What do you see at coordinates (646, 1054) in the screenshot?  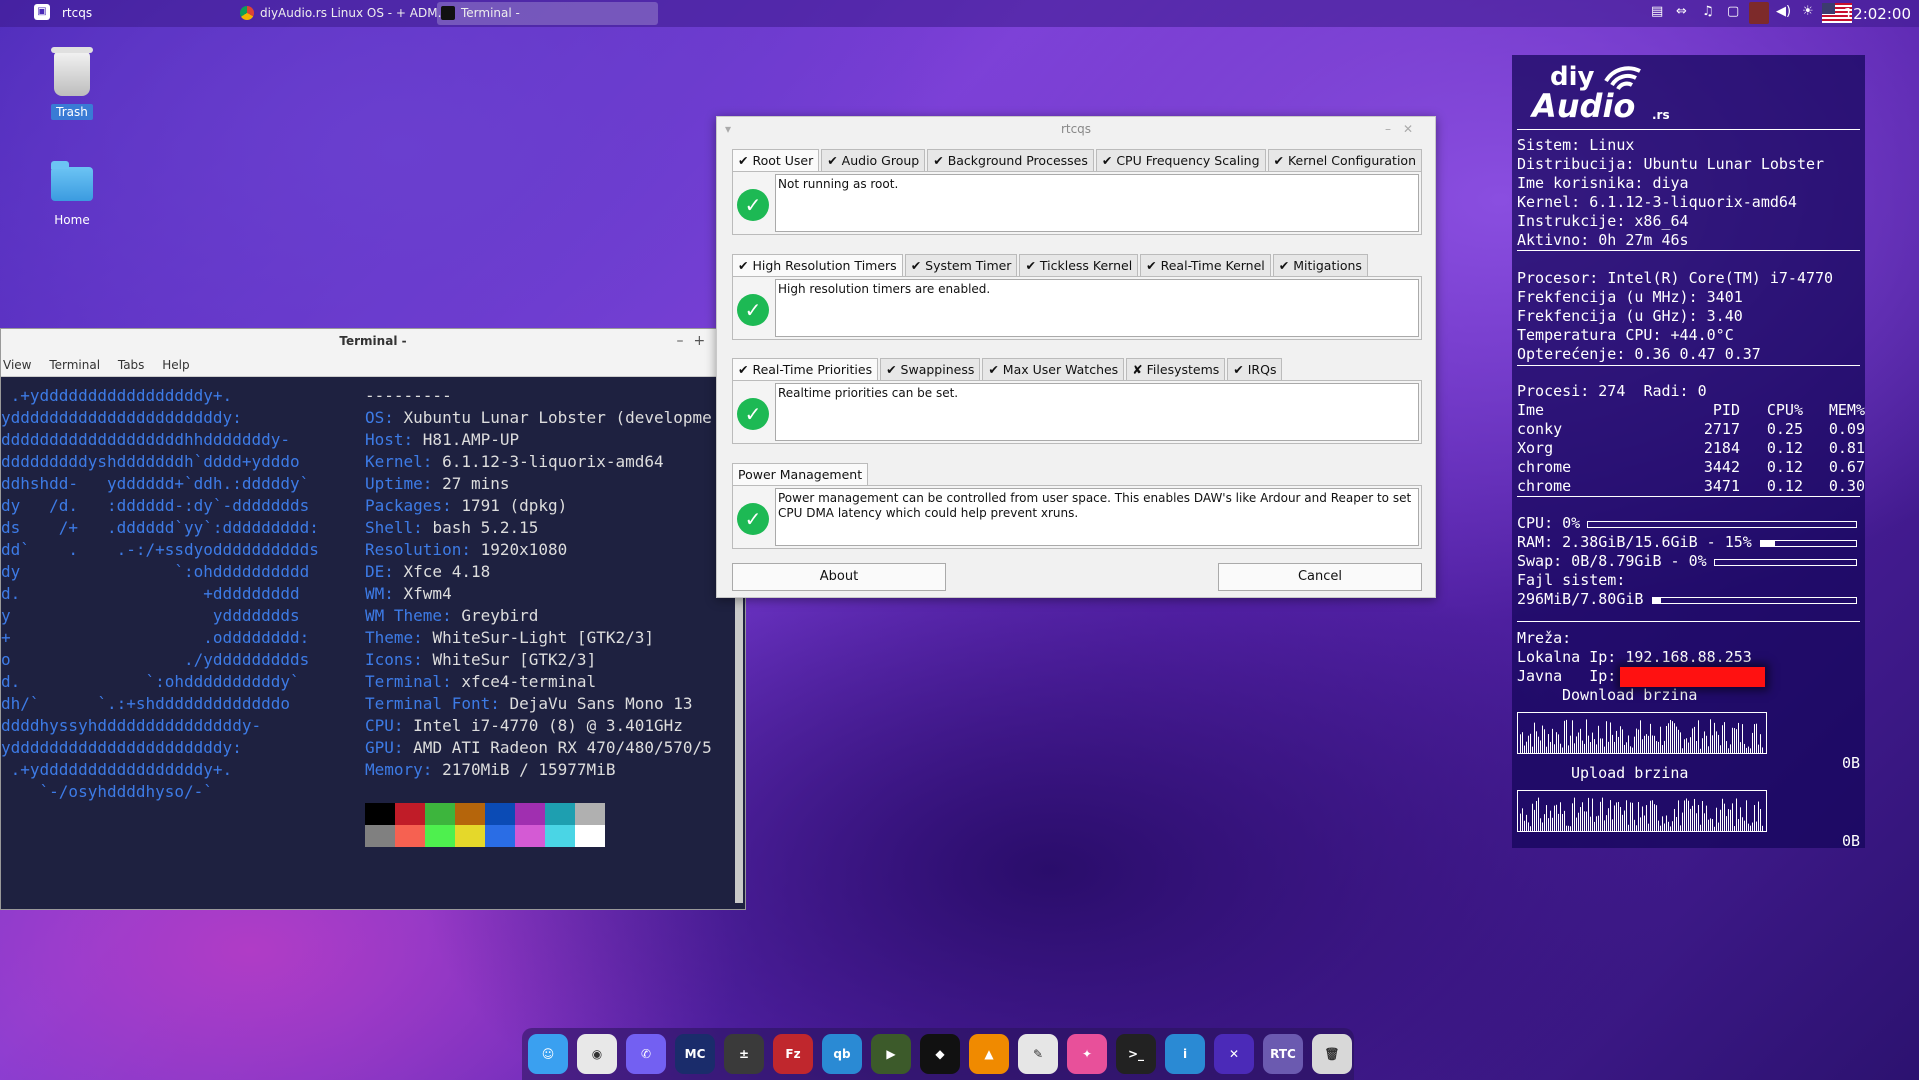 I see `viber-icon: ✆` at bounding box center [646, 1054].